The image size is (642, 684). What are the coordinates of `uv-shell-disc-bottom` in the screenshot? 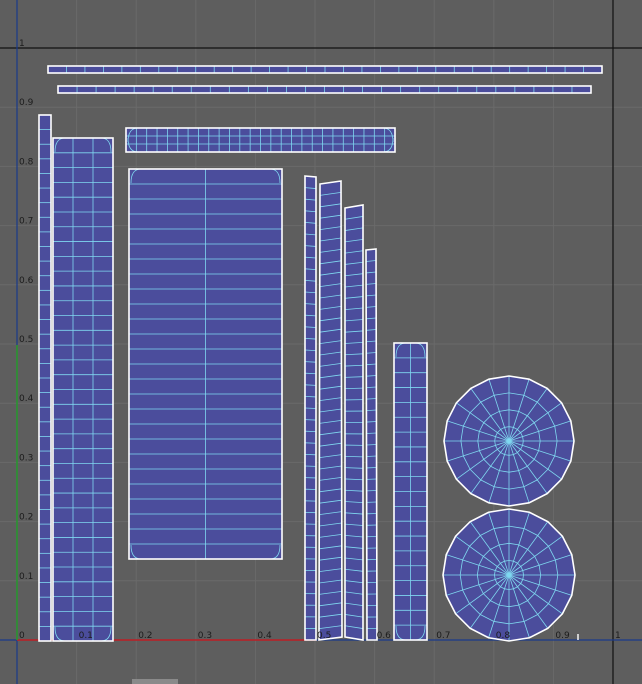 It's located at (509, 575).